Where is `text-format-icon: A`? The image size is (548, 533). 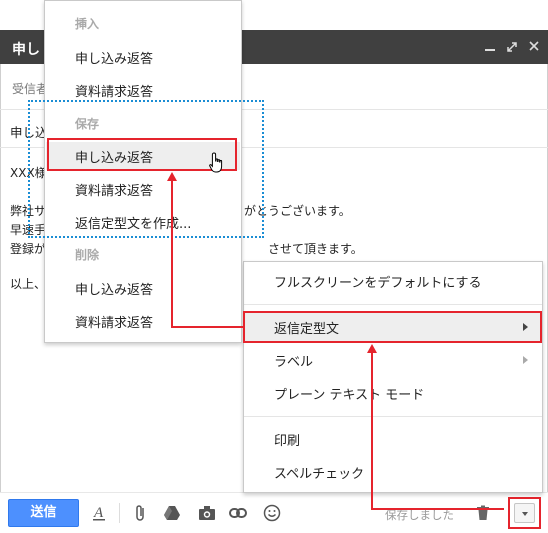
text-format-icon: A is located at coordinates (99, 513).